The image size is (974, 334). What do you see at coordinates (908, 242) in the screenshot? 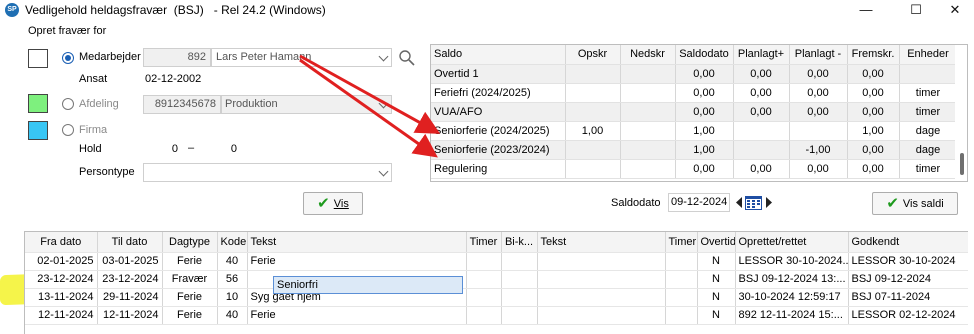
I see `grid-col-header: Godkendt` at bounding box center [908, 242].